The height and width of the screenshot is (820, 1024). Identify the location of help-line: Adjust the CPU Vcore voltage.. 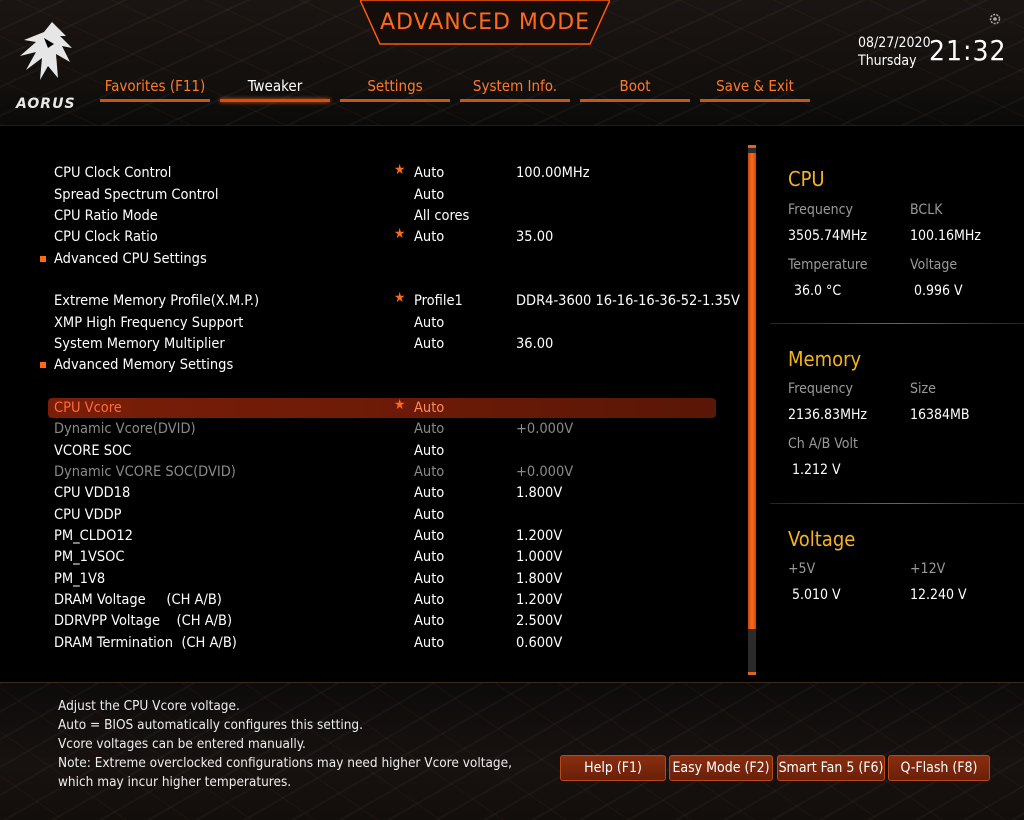
(149, 706).